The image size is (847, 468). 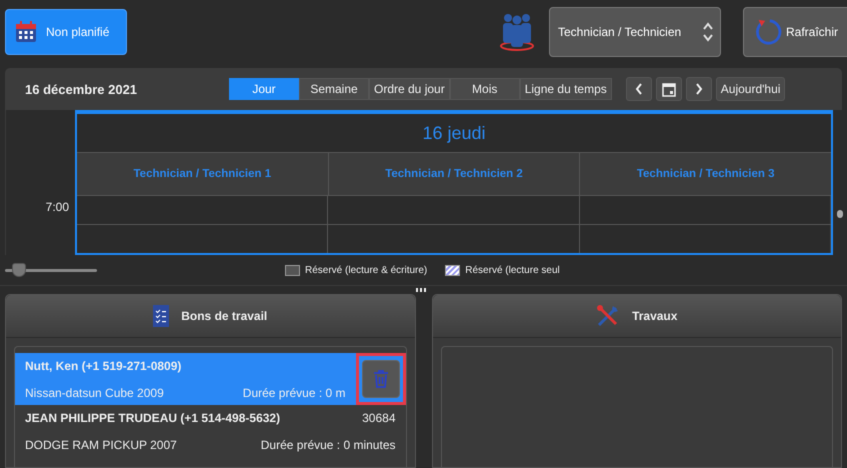 I want to click on team-icon, so click(x=517, y=32).